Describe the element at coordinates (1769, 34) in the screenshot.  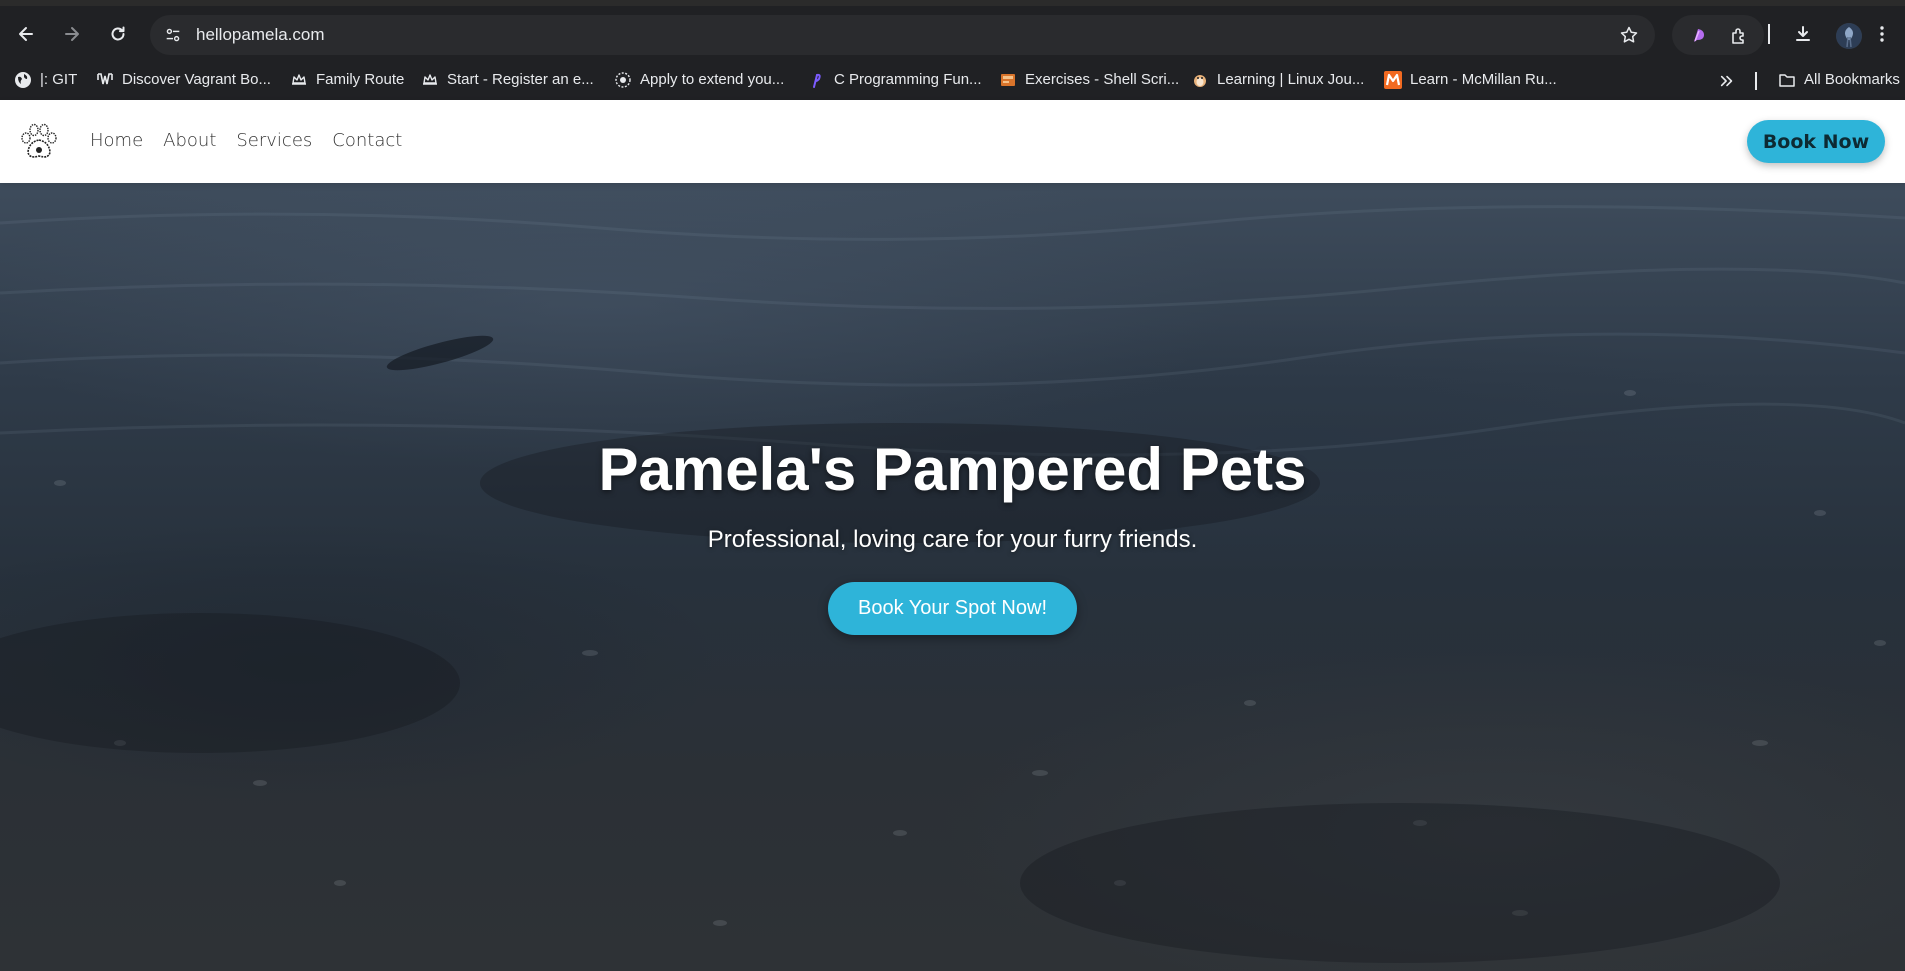
I see `toolbar-divider` at that location.